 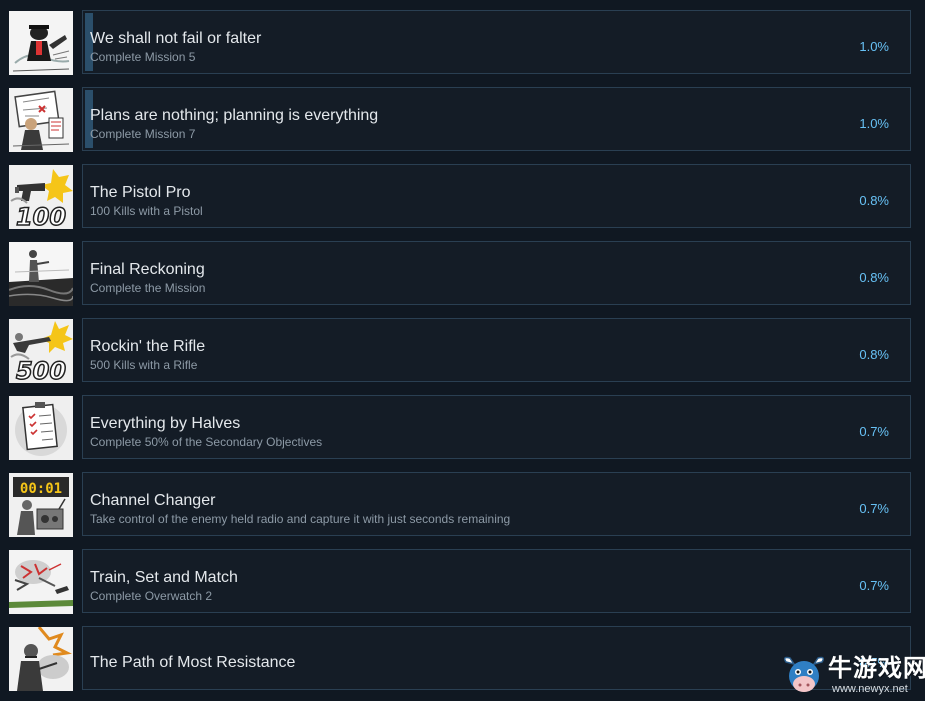 What do you see at coordinates (144, 365) in the screenshot?
I see `achievement-description: 500 Kills with a Rifle` at bounding box center [144, 365].